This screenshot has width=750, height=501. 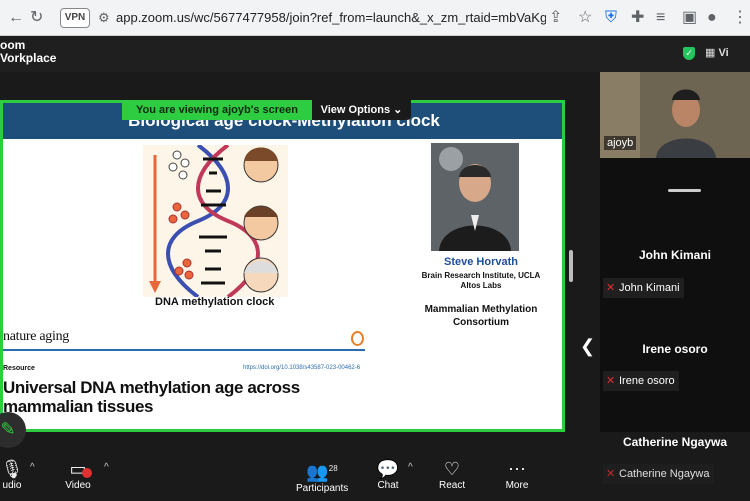 I want to click on heart-icon: ♡, so click(x=452, y=469).